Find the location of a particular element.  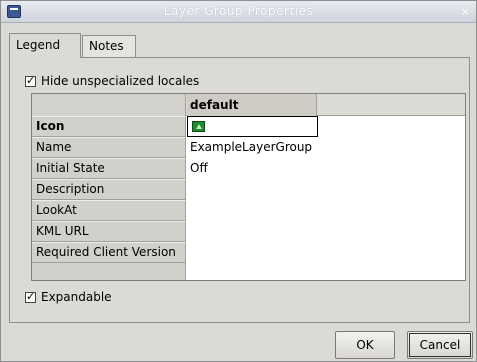

window-title: Layer Group Properties is located at coordinates (238, 11).